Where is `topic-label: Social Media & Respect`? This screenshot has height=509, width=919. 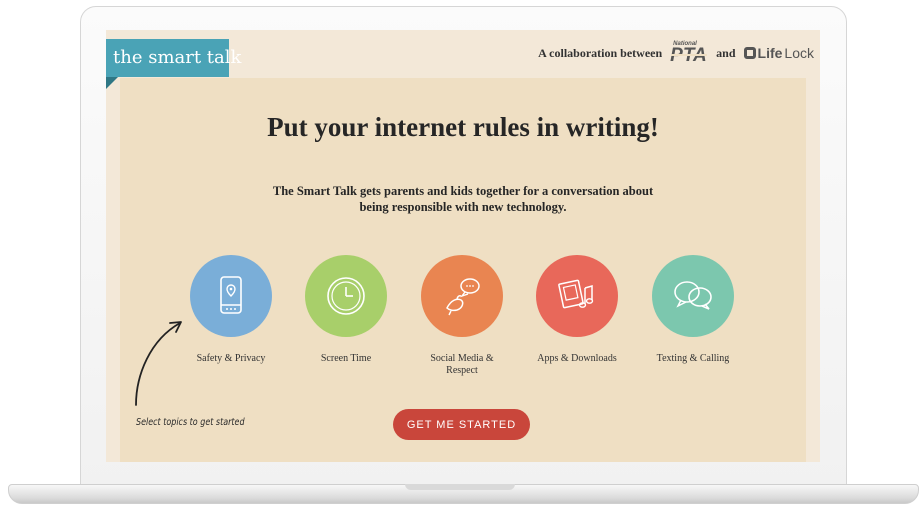
topic-label: Social Media & Respect is located at coordinates (462, 365).